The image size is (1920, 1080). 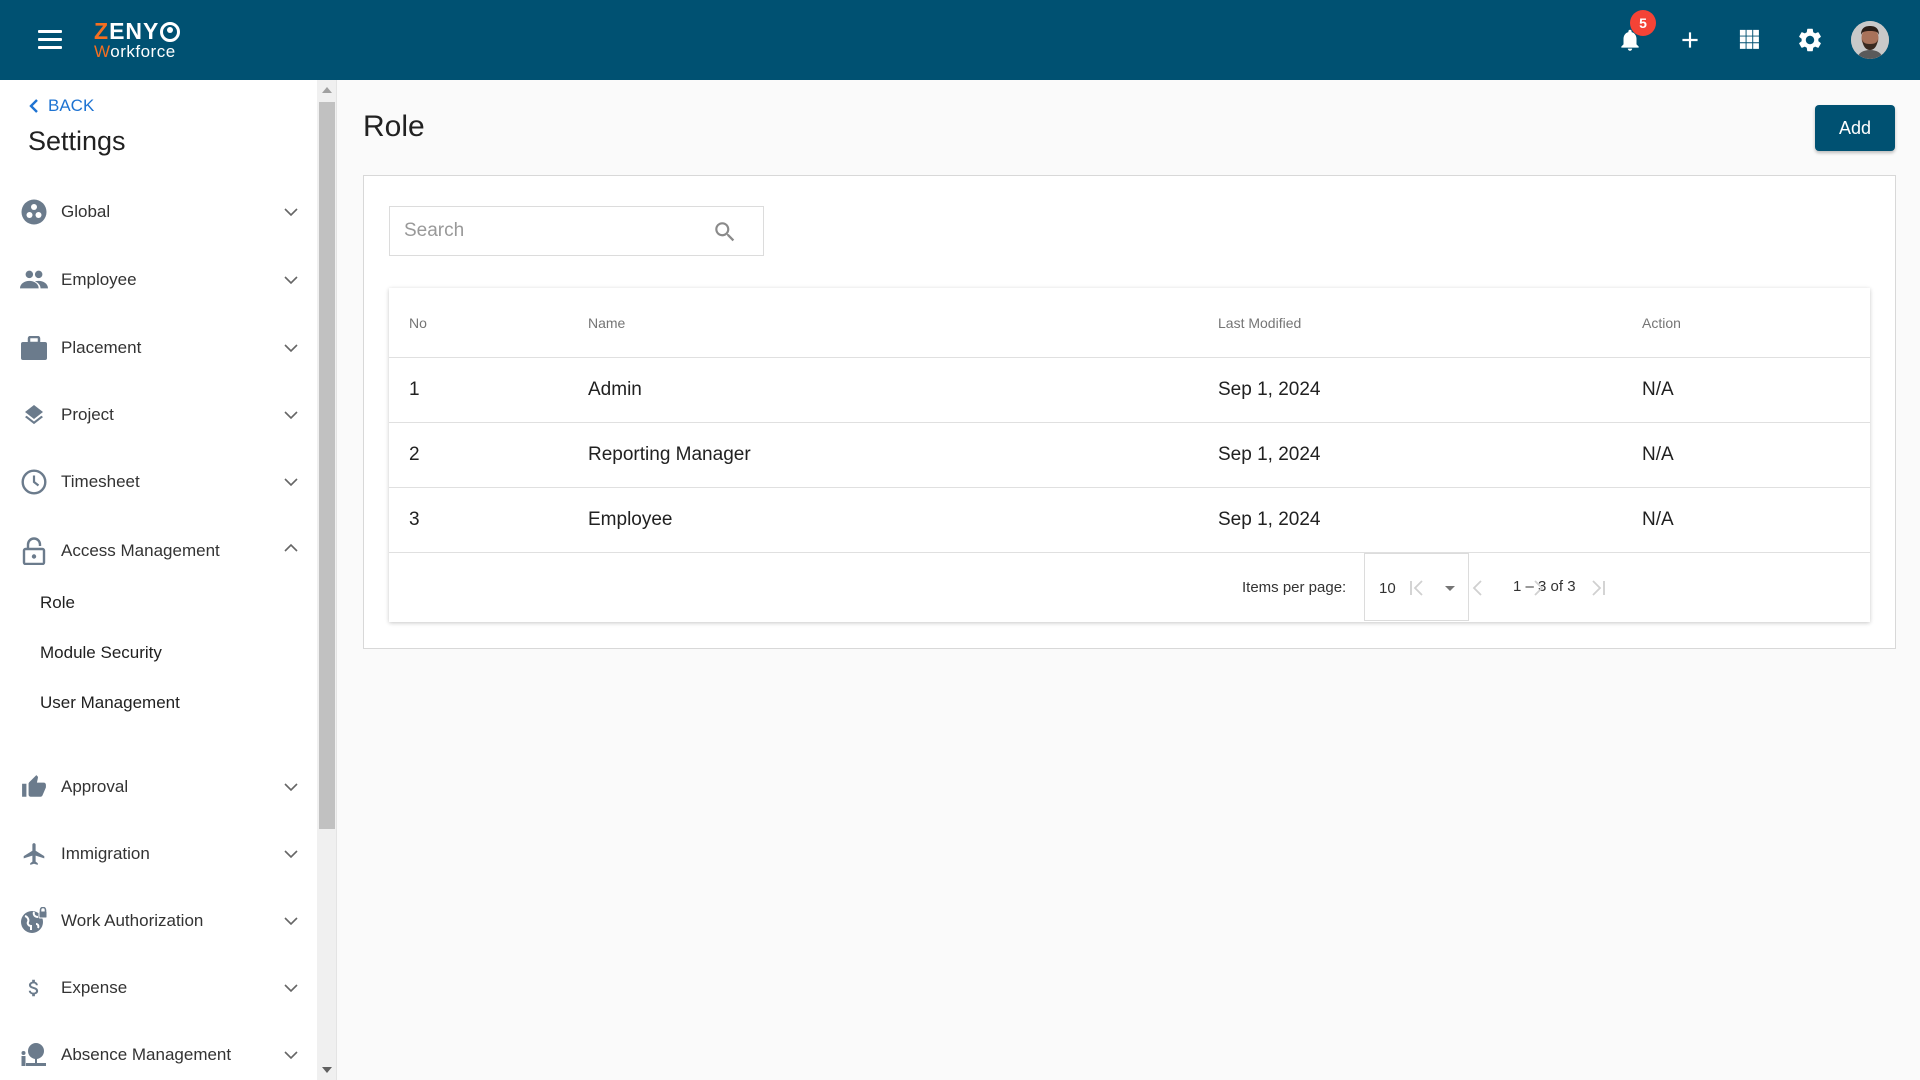 What do you see at coordinates (669, 454) in the screenshot?
I see `cell-name: Reporting Manager` at bounding box center [669, 454].